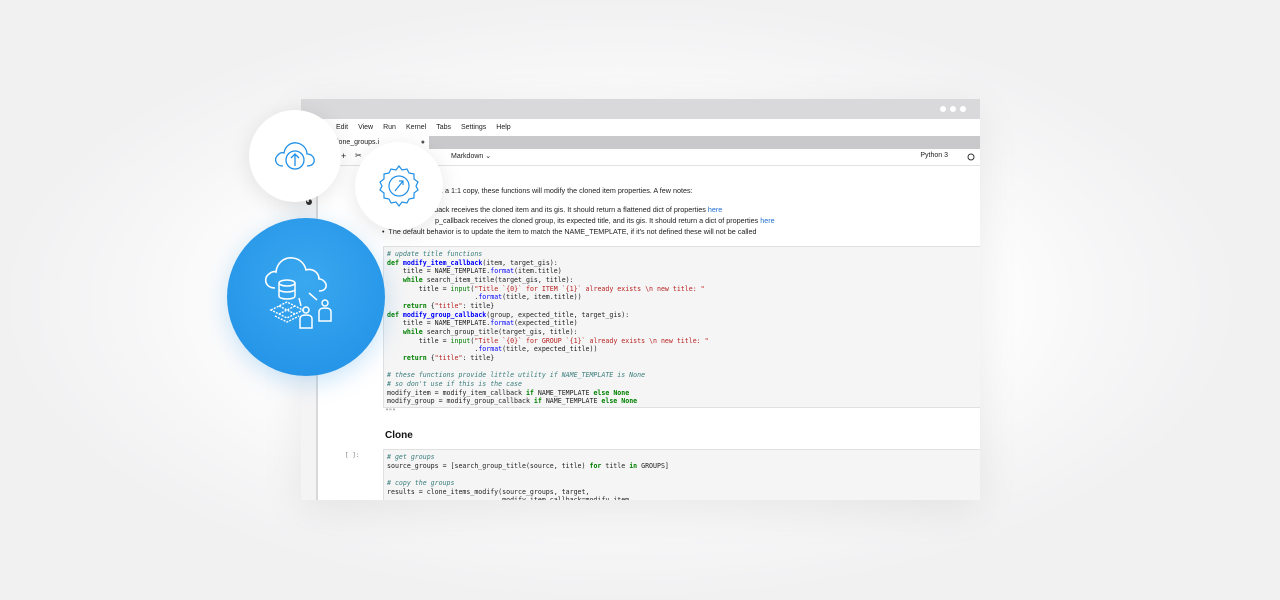  What do you see at coordinates (488, 156) in the screenshot?
I see `chevron-down-icon: ⌄` at bounding box center [488, 156].